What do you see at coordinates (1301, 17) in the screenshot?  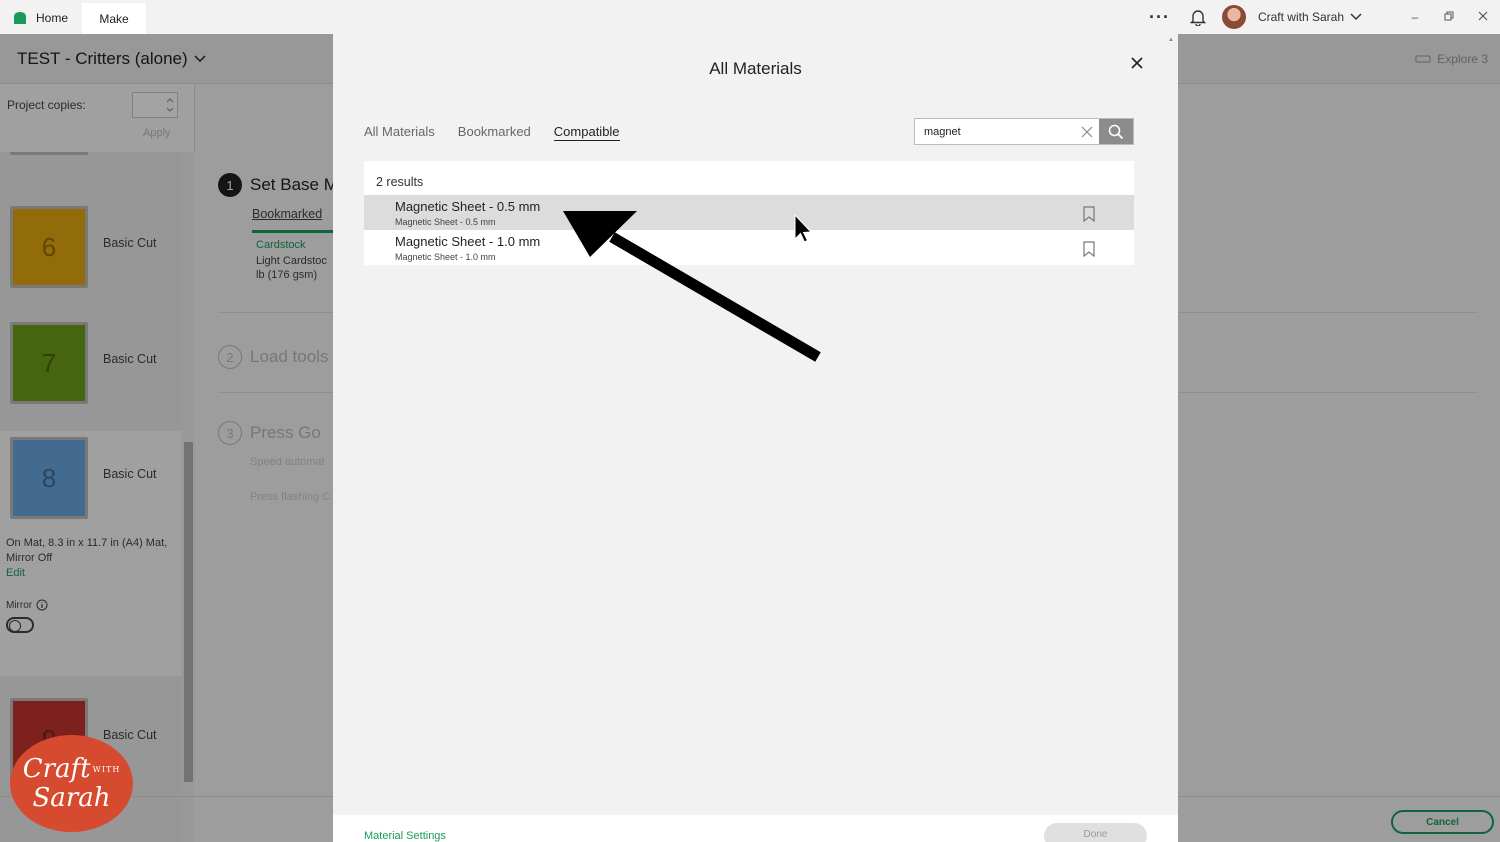 I see `user-name: Craft with Sarah` at bounding box center [1301, 17].